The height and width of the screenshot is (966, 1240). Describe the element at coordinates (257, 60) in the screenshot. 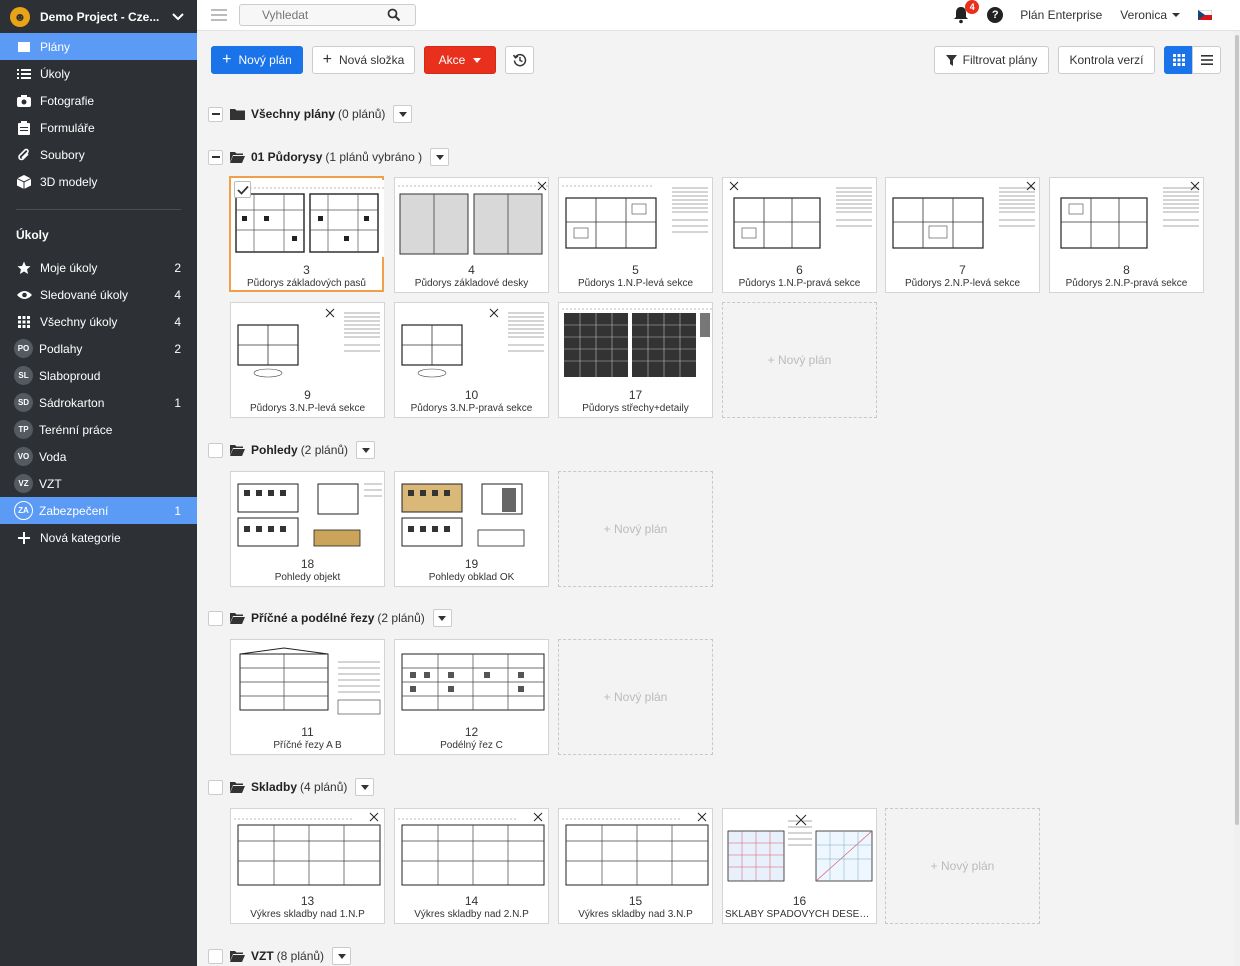

I see `new-plan-button: + Nový plán` at that location.